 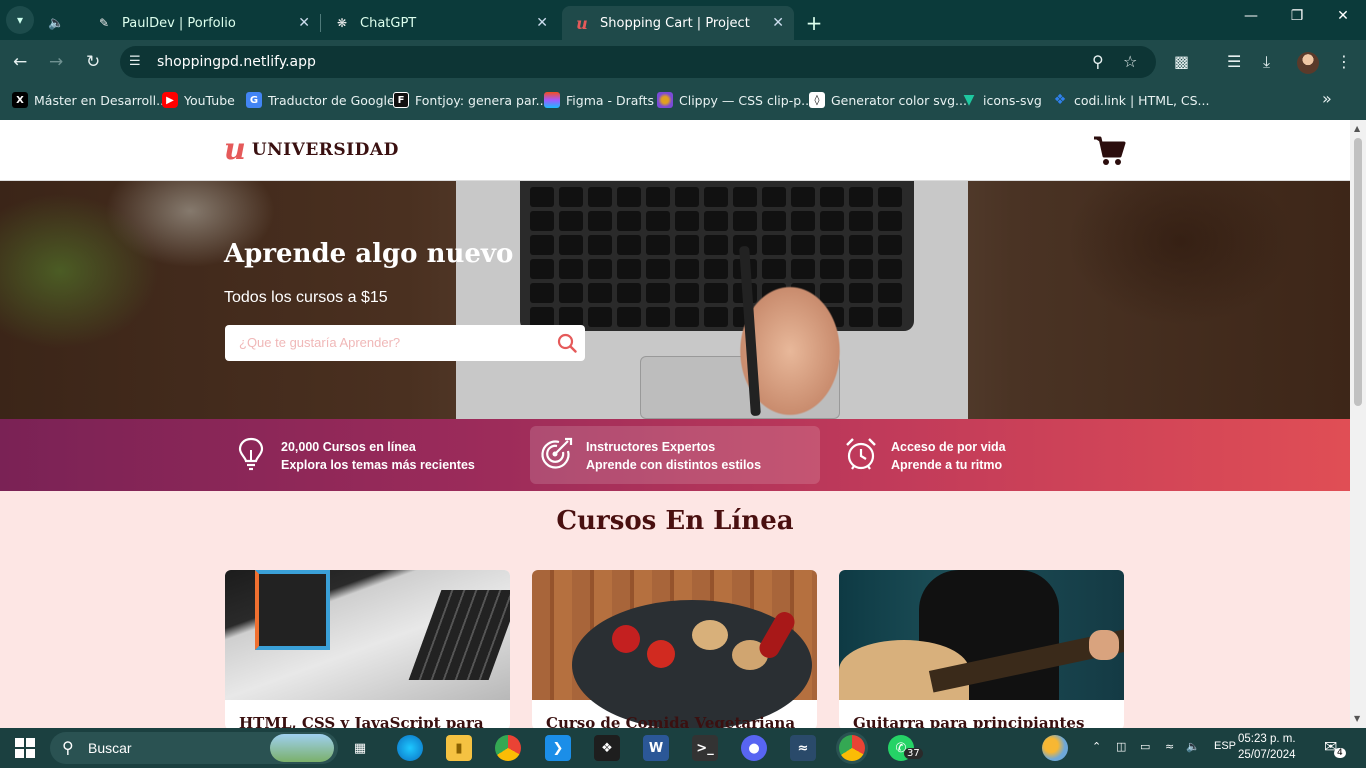 What do you see at coordinates (1358, 424) in the screenshot?
I see `page-scrollbar: ▲ ▼` at bounding box center [1358, 424].